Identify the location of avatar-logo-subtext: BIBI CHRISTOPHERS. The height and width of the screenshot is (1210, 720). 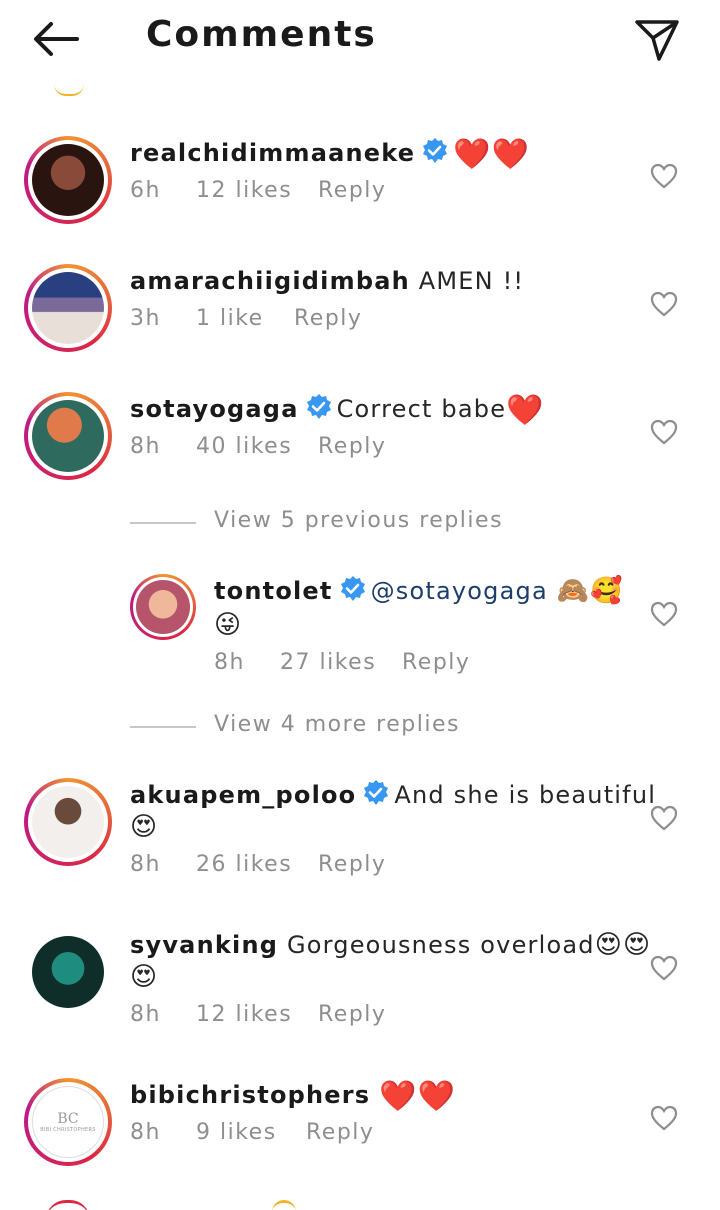
(68, 1130).